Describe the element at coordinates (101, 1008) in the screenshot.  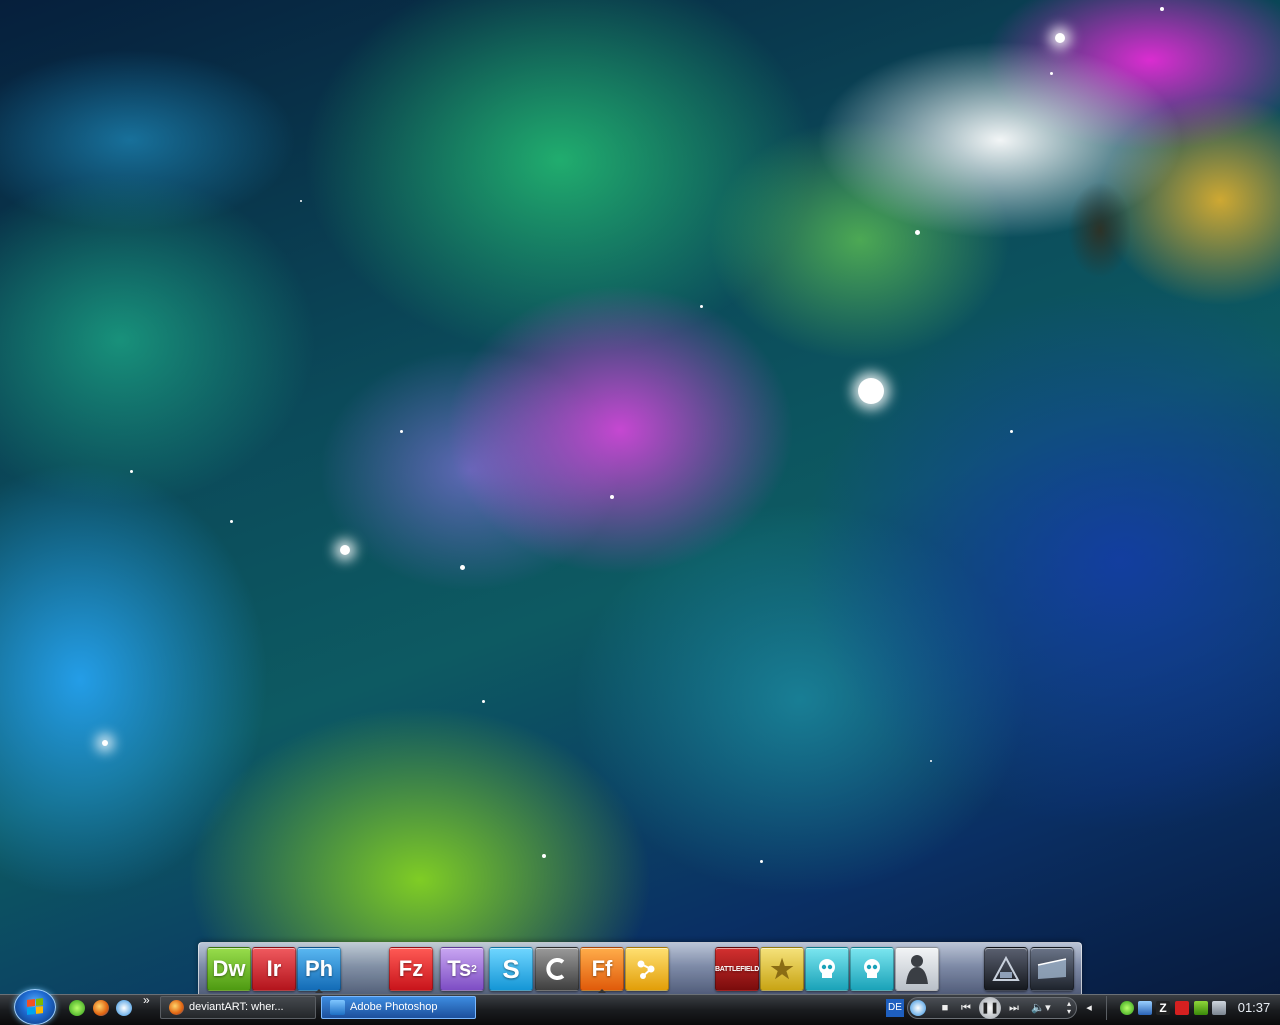
I see `firefox-quicklaunch-icon` at that location.